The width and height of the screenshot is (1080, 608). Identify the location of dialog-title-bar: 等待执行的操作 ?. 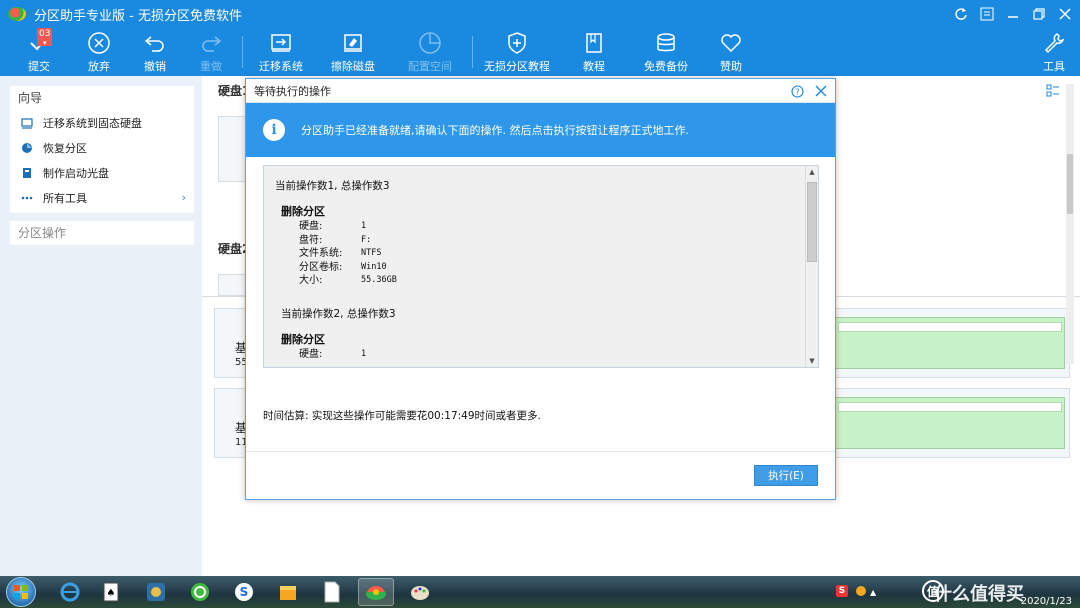
(540, 91).